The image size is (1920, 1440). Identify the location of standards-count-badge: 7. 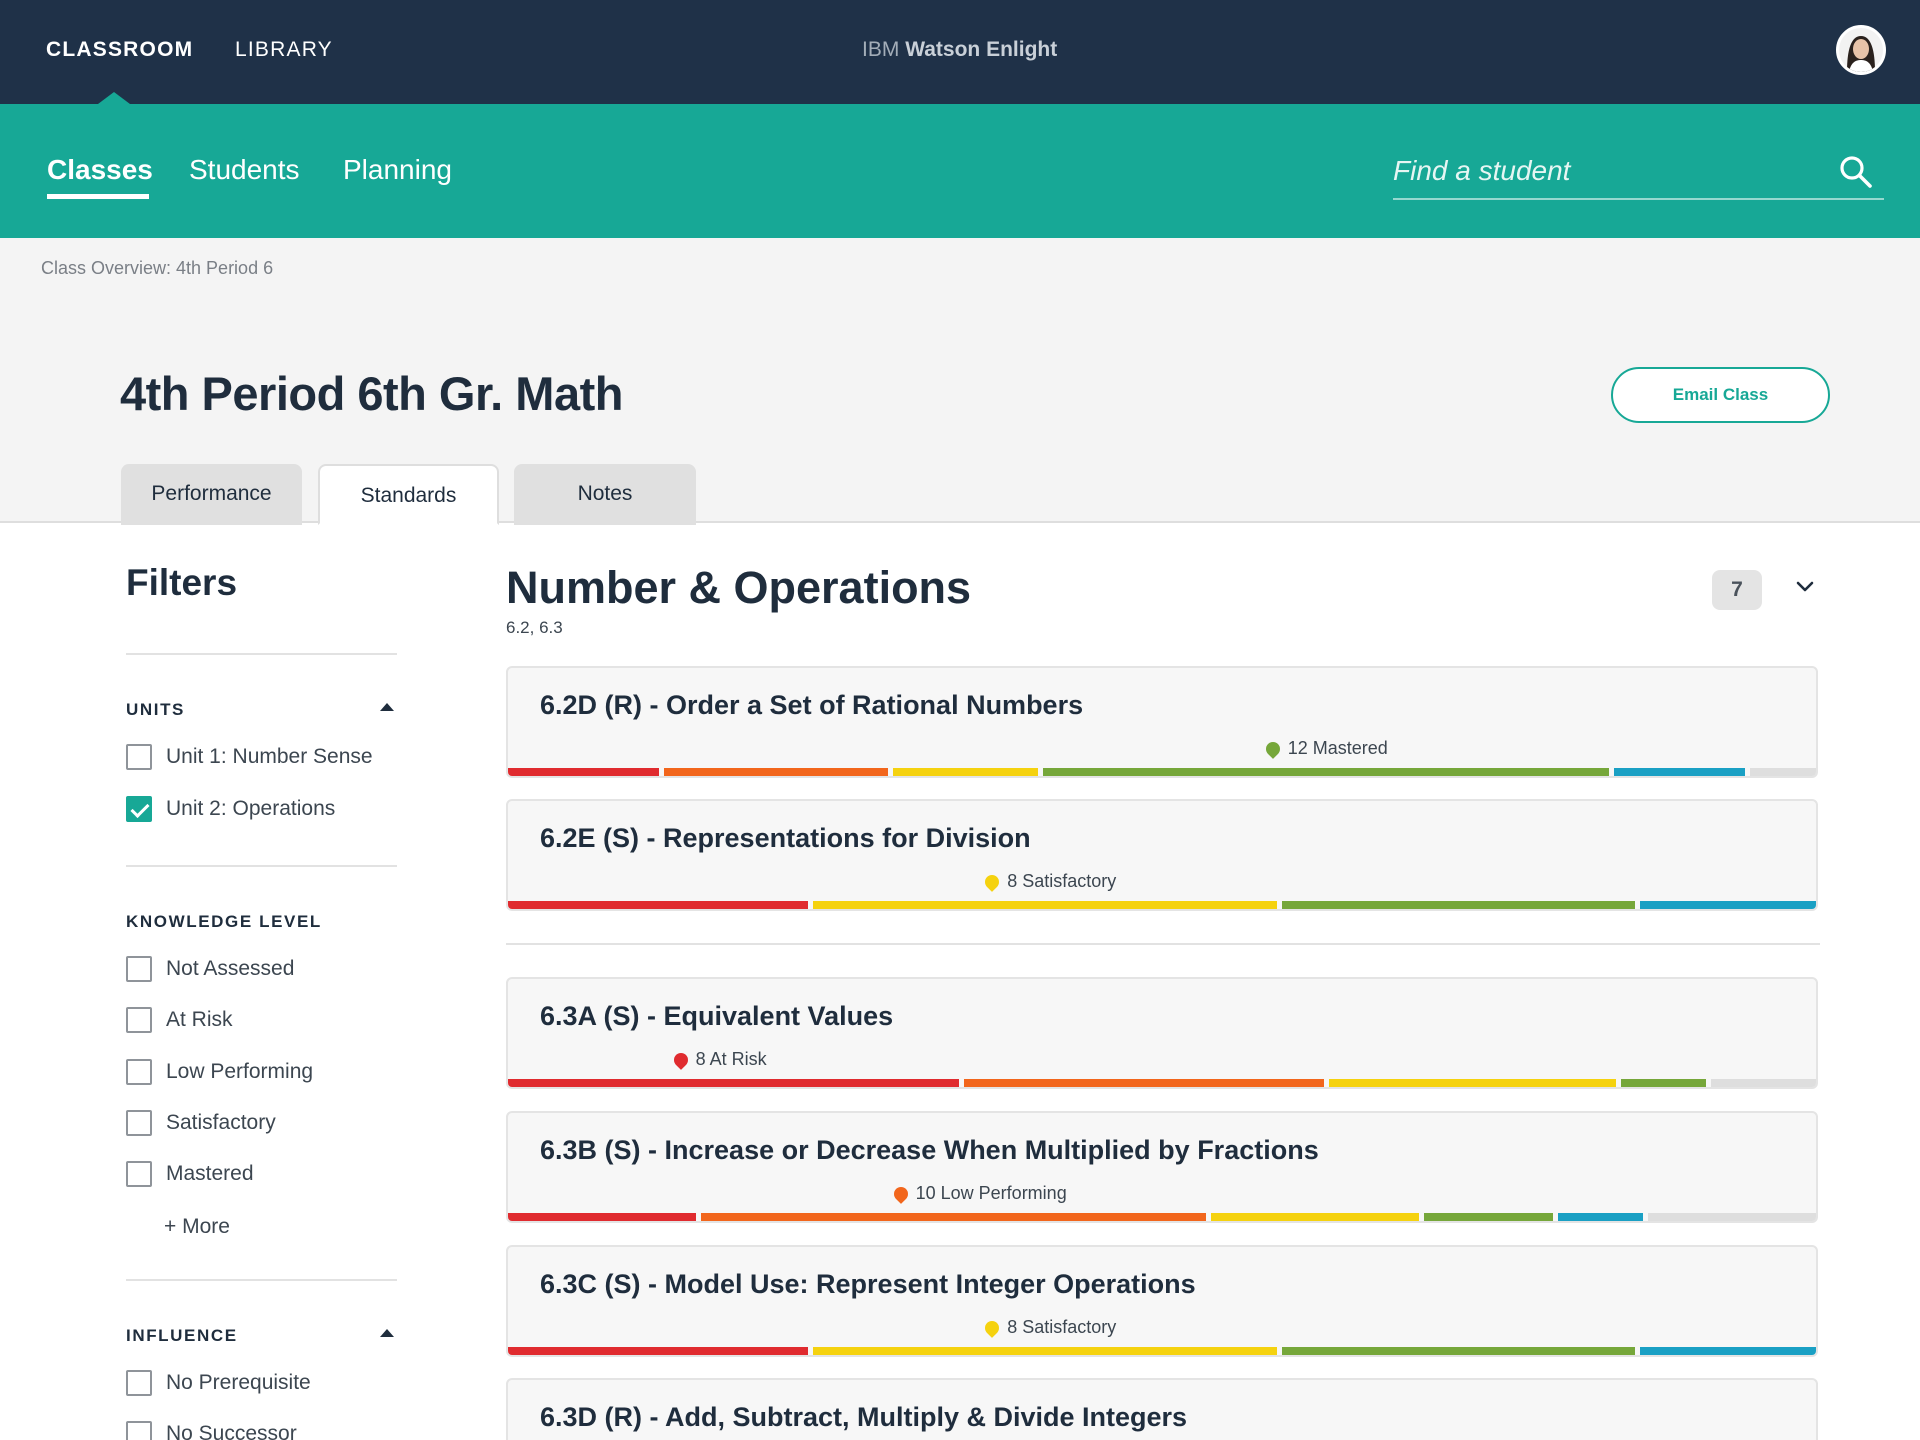
(1737, 590).